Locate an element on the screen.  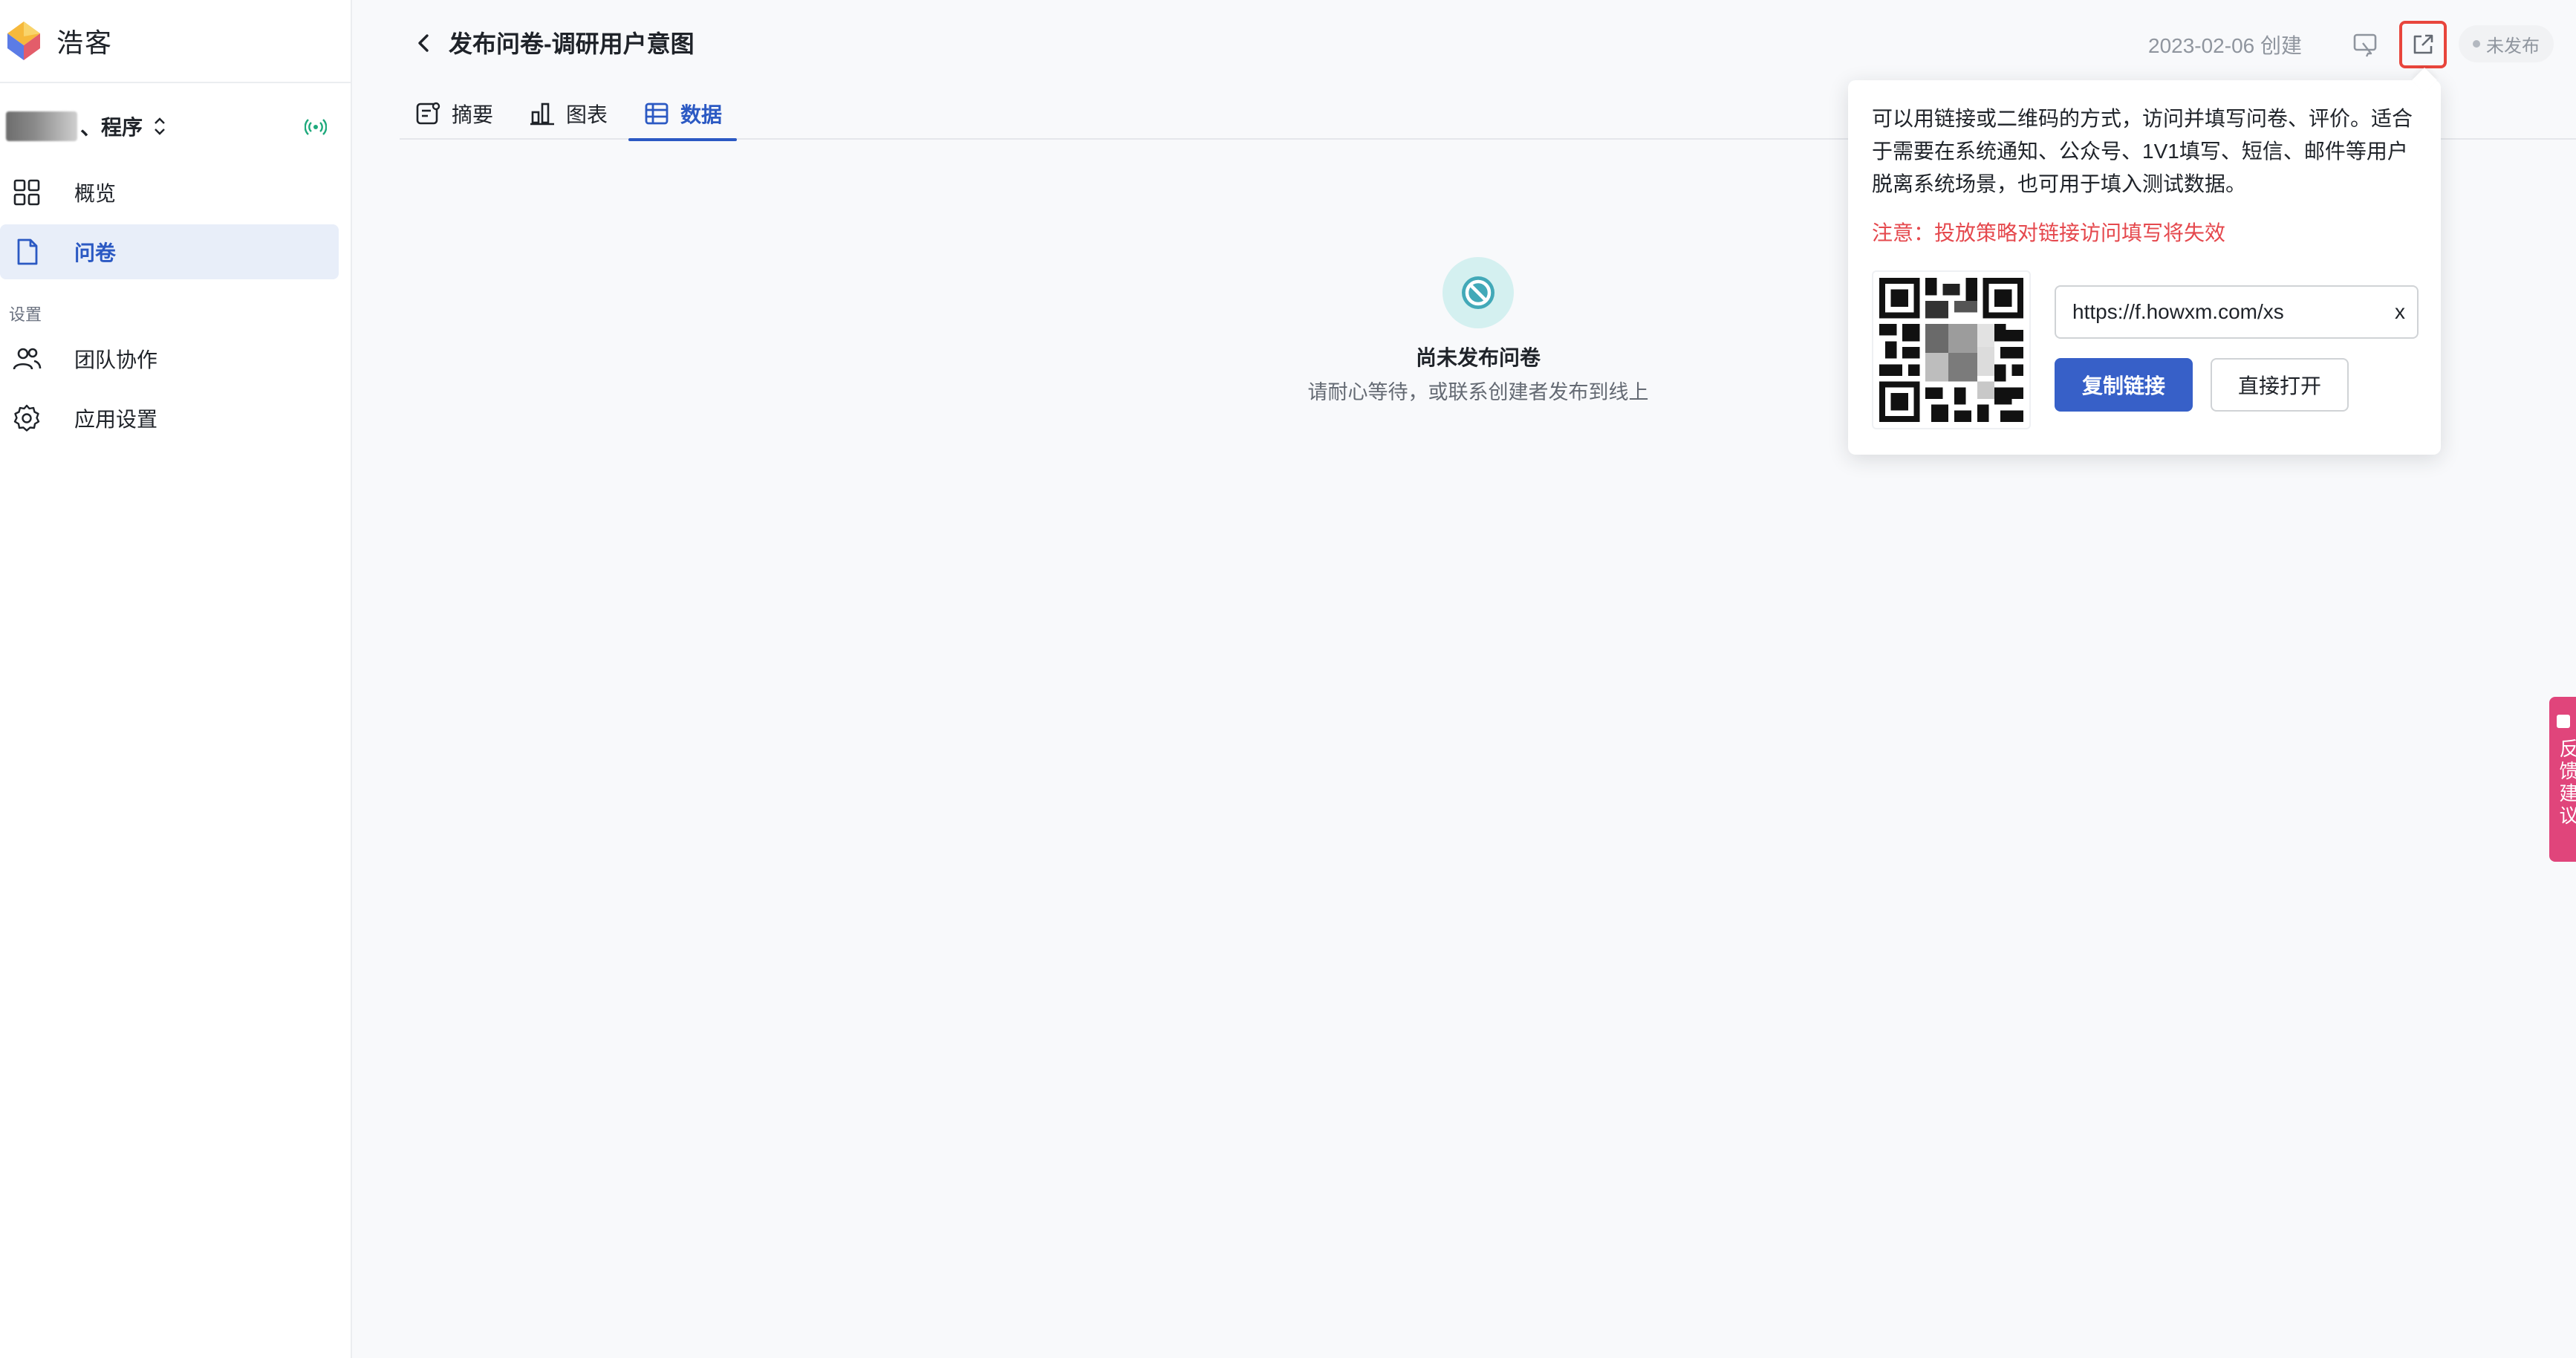
feedback-side-tab: 反馈建议 is located at coordinates (2562, 779).